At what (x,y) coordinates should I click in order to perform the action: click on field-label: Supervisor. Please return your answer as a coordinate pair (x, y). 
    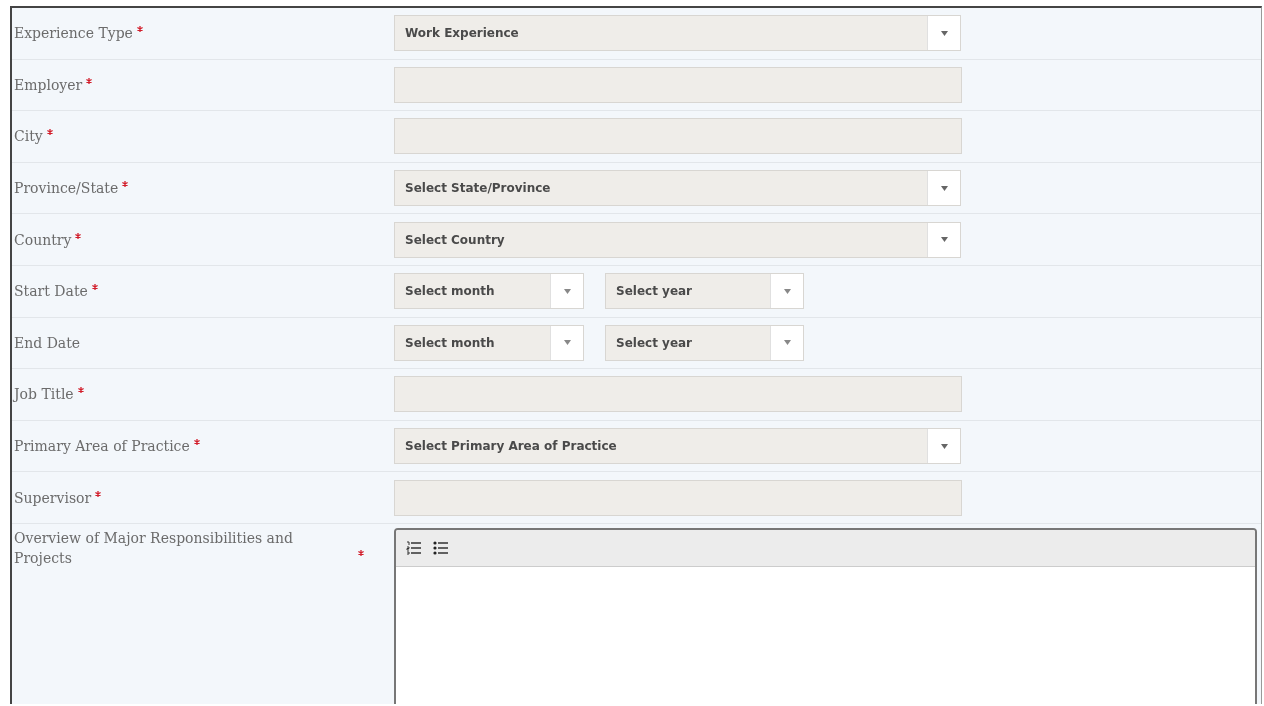
    Looking at the image, I should click on (53, 498).